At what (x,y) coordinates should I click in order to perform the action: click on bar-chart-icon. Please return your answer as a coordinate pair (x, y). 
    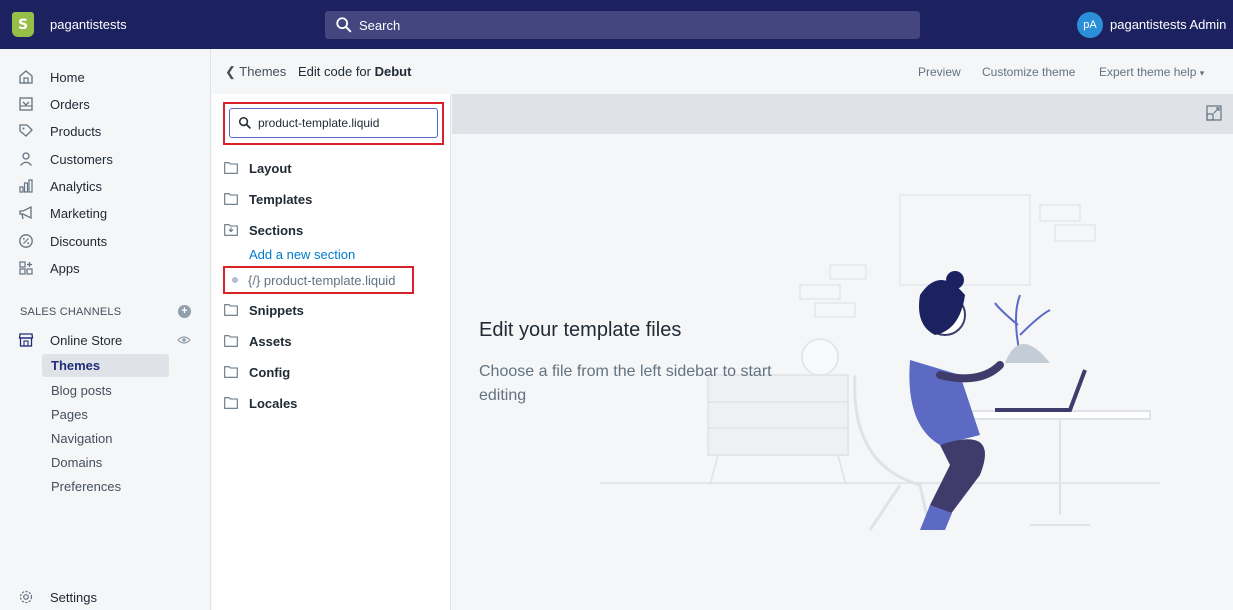
    Looking at the image, I should click on (26, 186).